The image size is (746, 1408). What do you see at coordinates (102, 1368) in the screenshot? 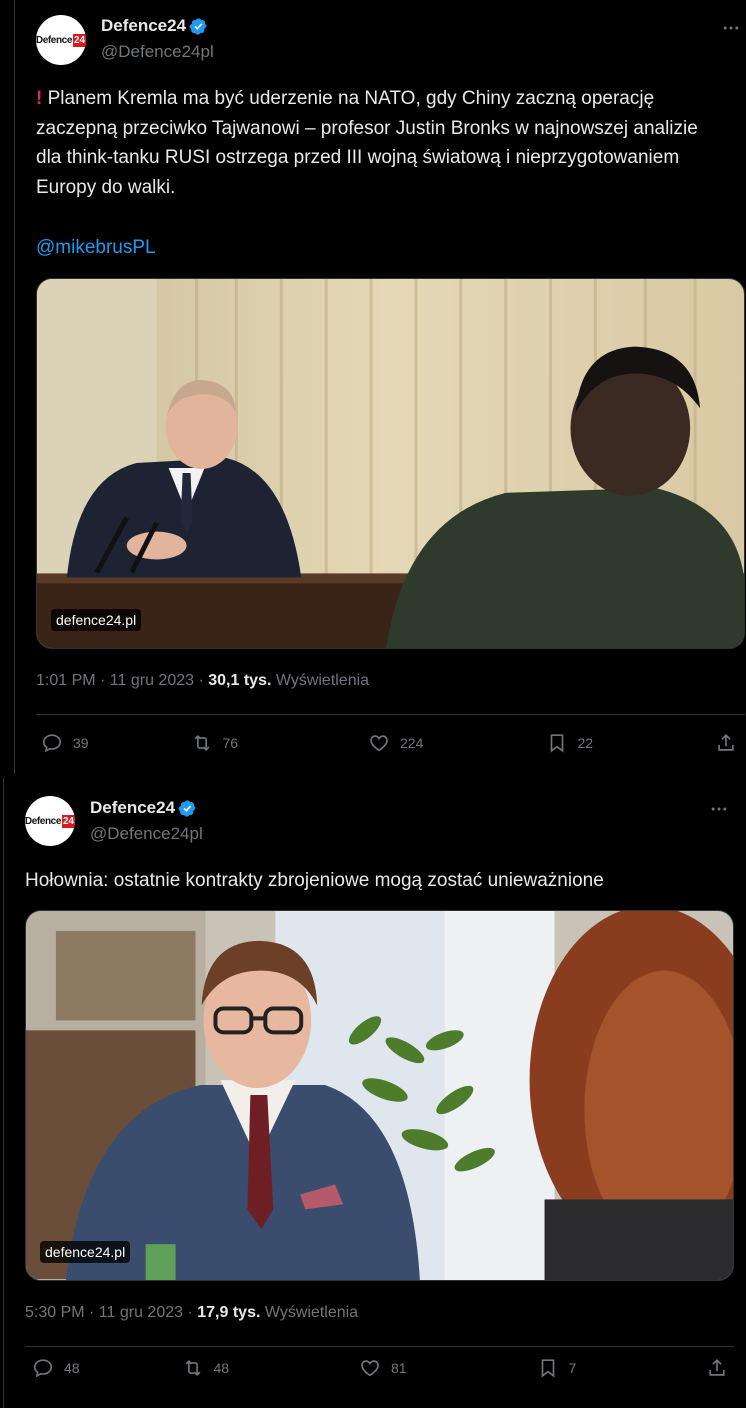
I see `reply-button: 48` at bounding box center [102, 1368].